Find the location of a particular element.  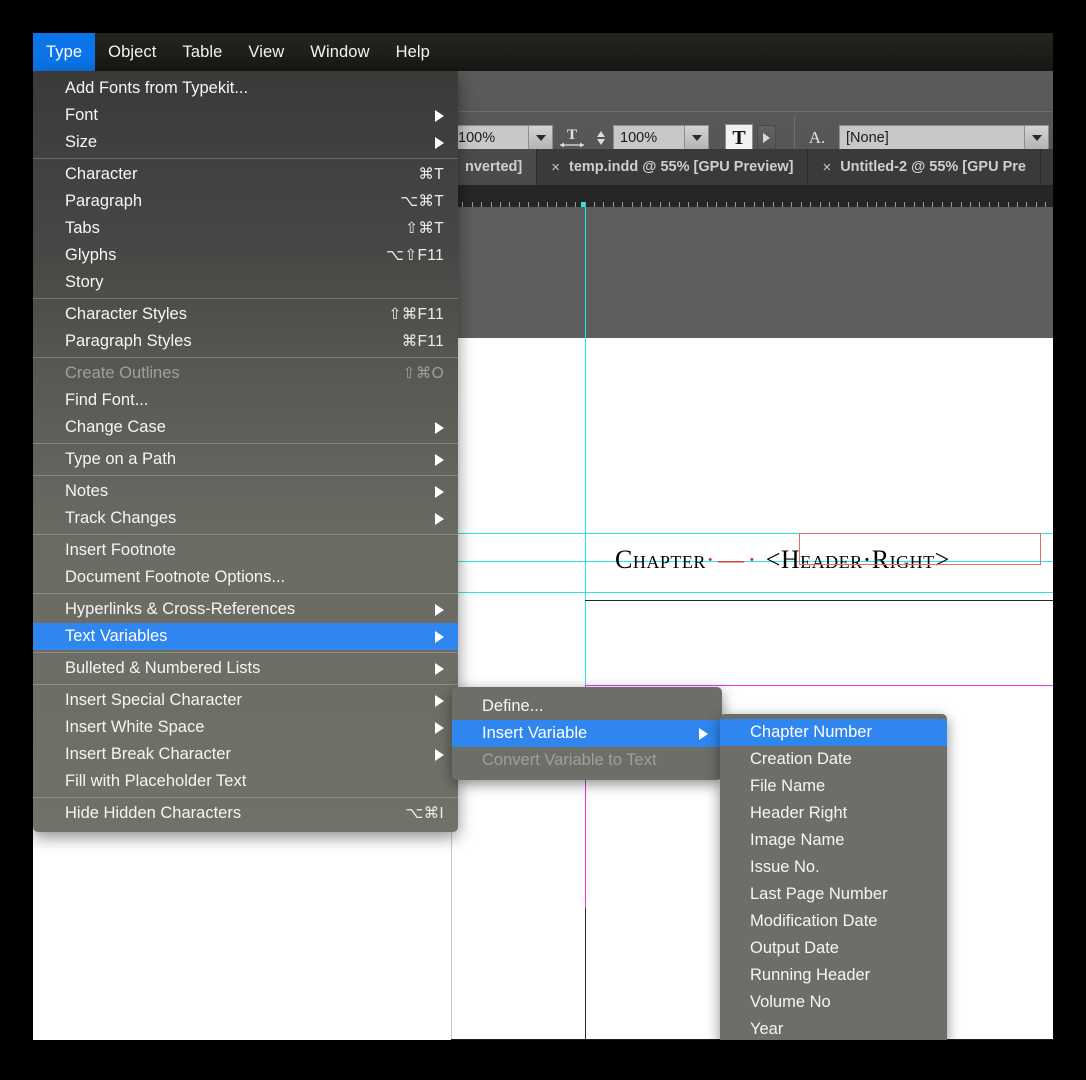

superscript-toggle: T is located at coordinates (739, 137).